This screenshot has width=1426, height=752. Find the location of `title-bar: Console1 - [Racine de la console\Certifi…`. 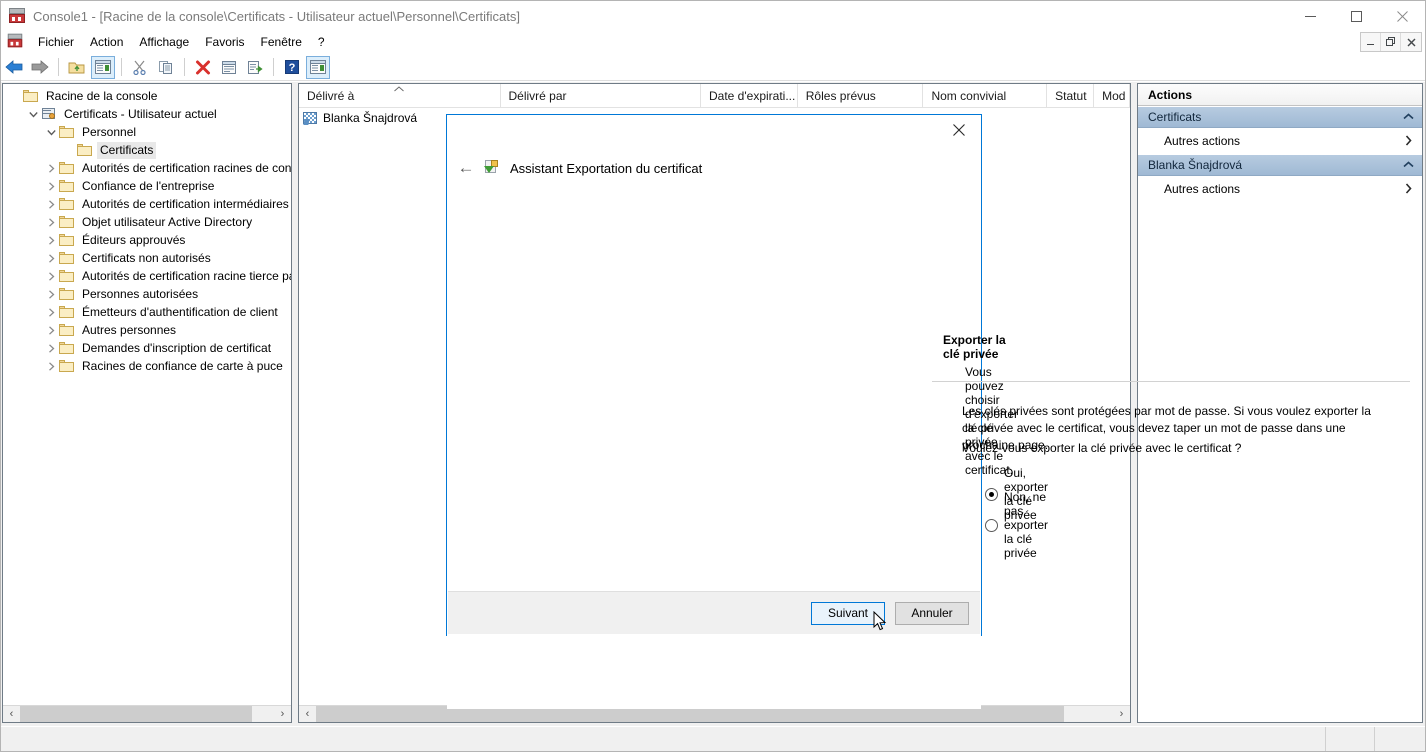

title-bar: Console1 - [Racine de la console\Certifi… is located at coordinates (713, 16).